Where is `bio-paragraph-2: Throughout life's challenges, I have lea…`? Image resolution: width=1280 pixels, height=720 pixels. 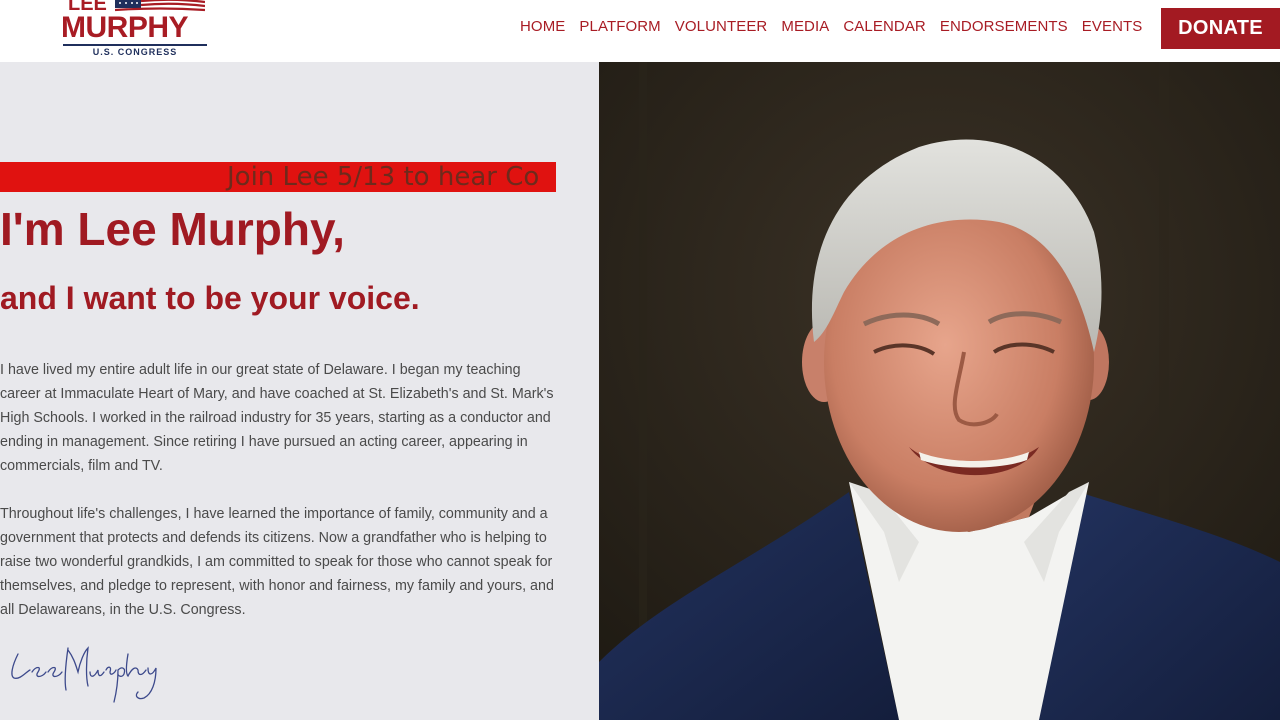
bio-paragraph-2: Throughout life's challenges, I have lea… is located at coordinates (277, 562).